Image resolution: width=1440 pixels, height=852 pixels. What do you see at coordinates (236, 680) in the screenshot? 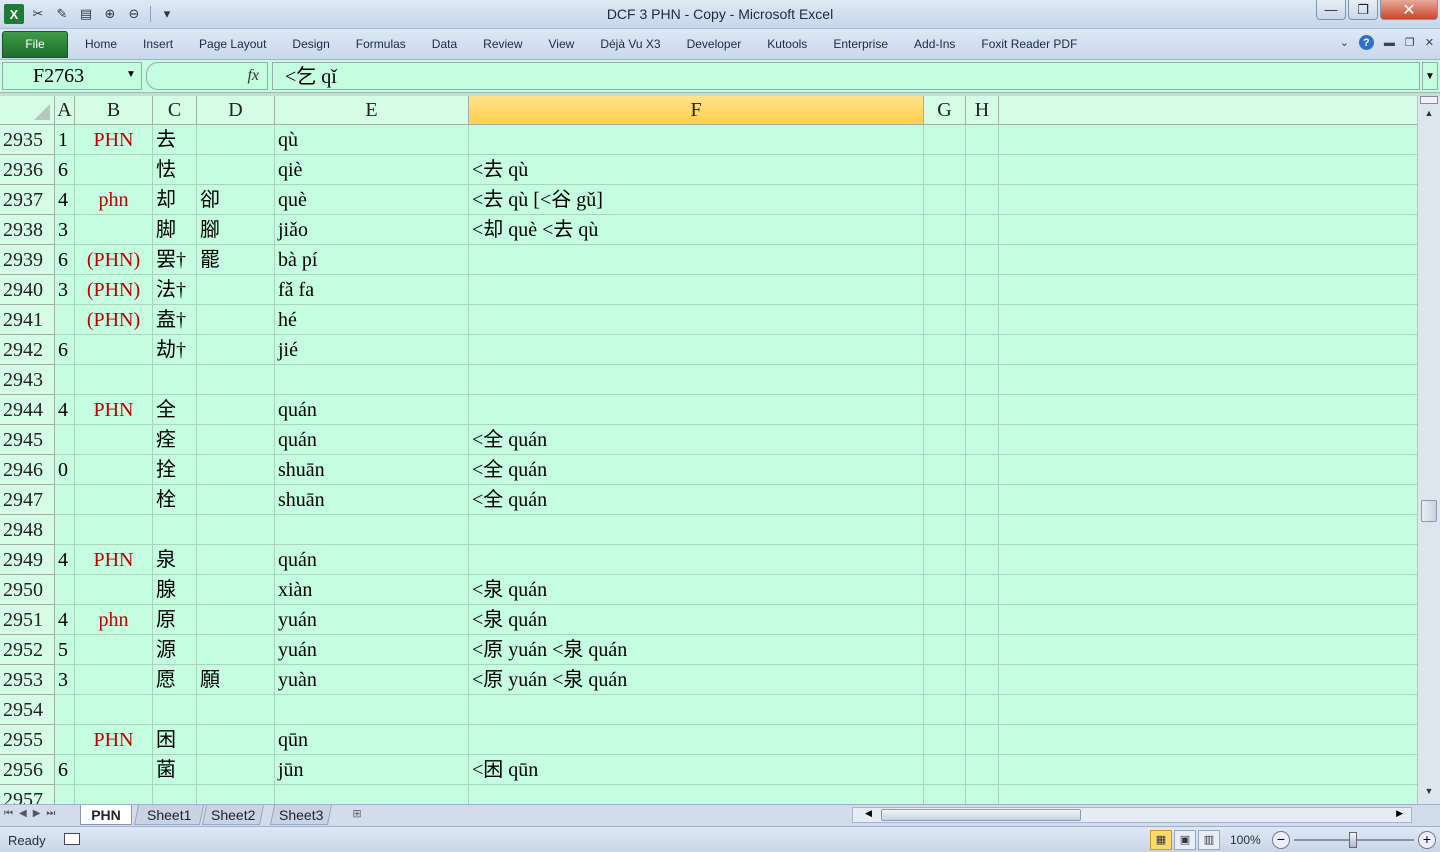
I see `cell-d: 願` at bounding box center [236, 680].